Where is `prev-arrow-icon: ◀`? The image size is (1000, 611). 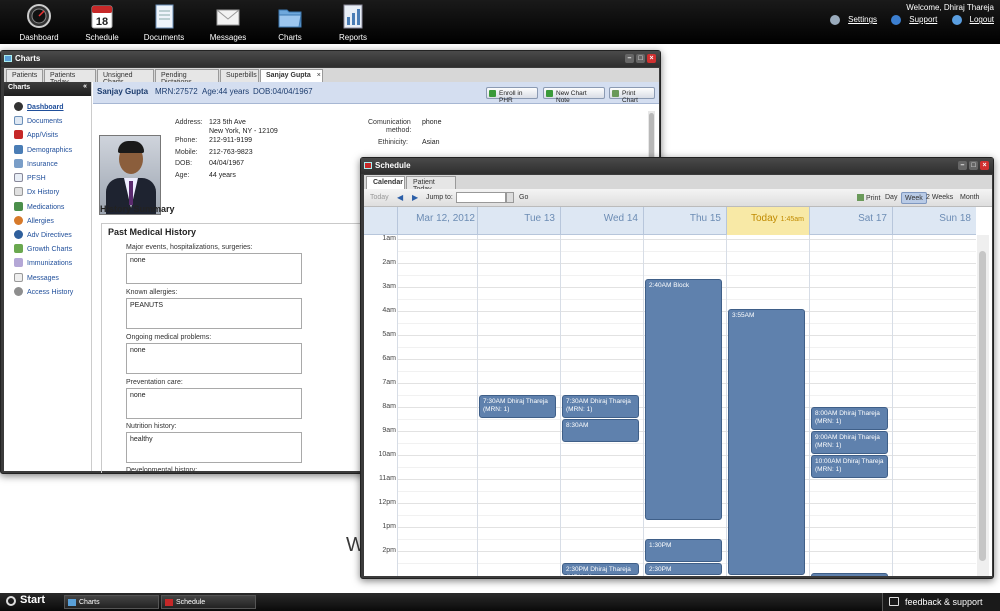 prev-arrow-icon: ◀ is located at coordinates (400, 197).